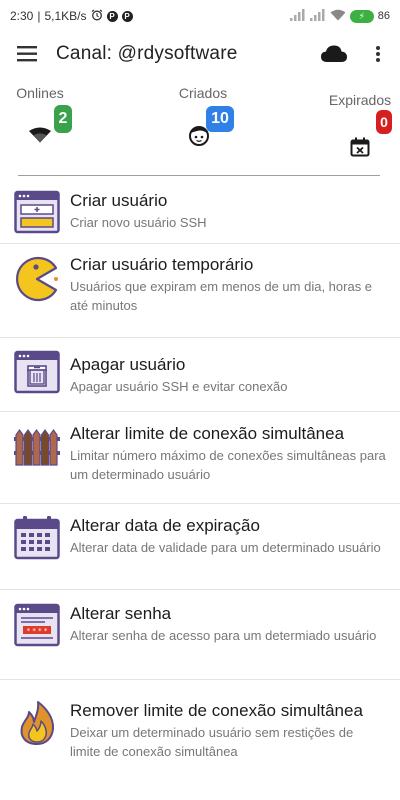  I want to click on menu-item-desc: Criar novo usuário SSH, so click(138, 222).